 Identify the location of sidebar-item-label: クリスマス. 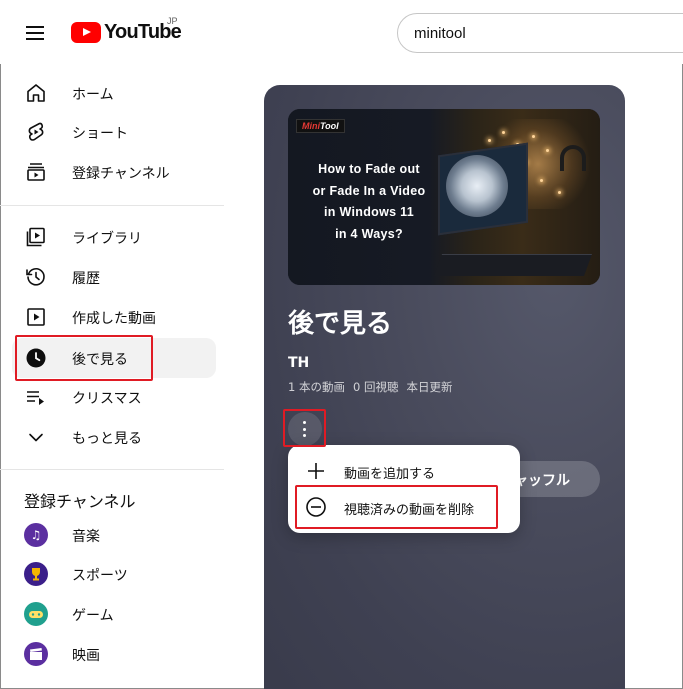
(107, 399).